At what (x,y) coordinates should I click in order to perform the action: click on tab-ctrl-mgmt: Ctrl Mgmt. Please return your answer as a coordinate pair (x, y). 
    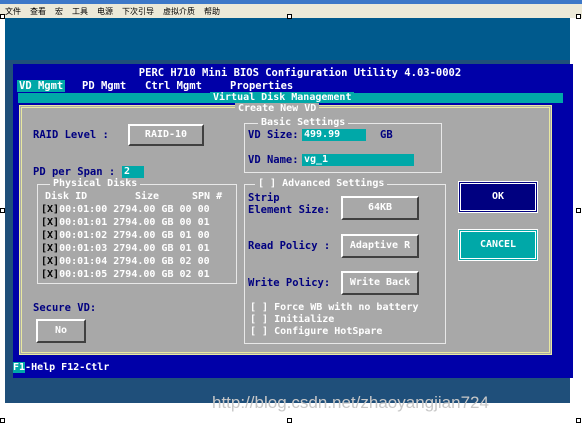
    Looking at the image, I should click on (173, 86).